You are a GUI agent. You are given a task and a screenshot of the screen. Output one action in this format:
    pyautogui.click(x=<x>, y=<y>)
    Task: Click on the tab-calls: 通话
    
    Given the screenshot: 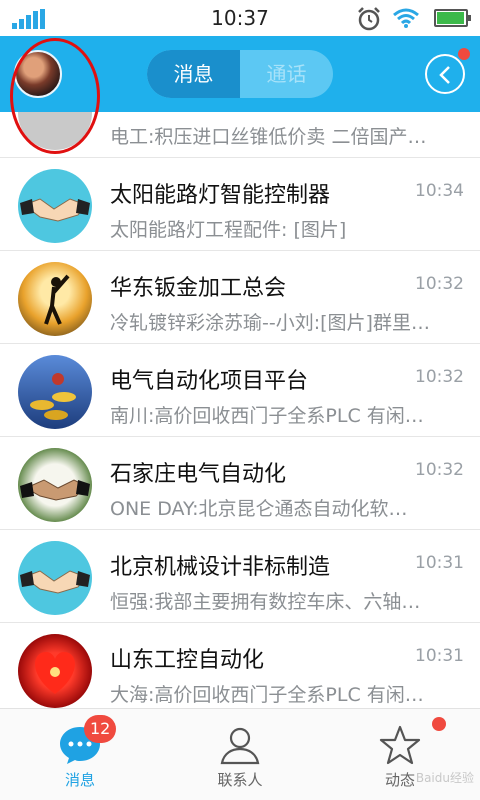 What is the action you would take?
    pyautogui.click(x=286, y=74)
    